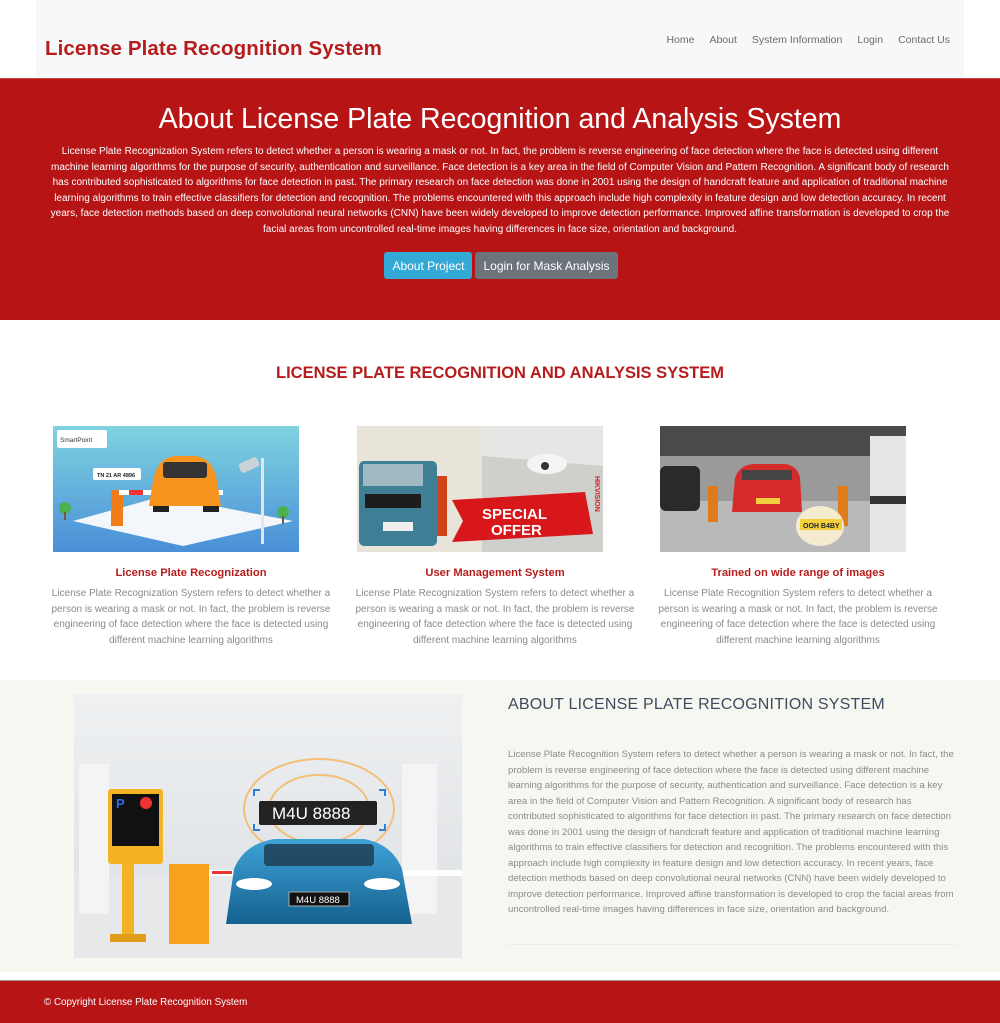 The image size is (1000, 1023). Describe the element at coordinates (924, 40) in the screenshot. I see `nav-contact-us: Contact Us` at that location.